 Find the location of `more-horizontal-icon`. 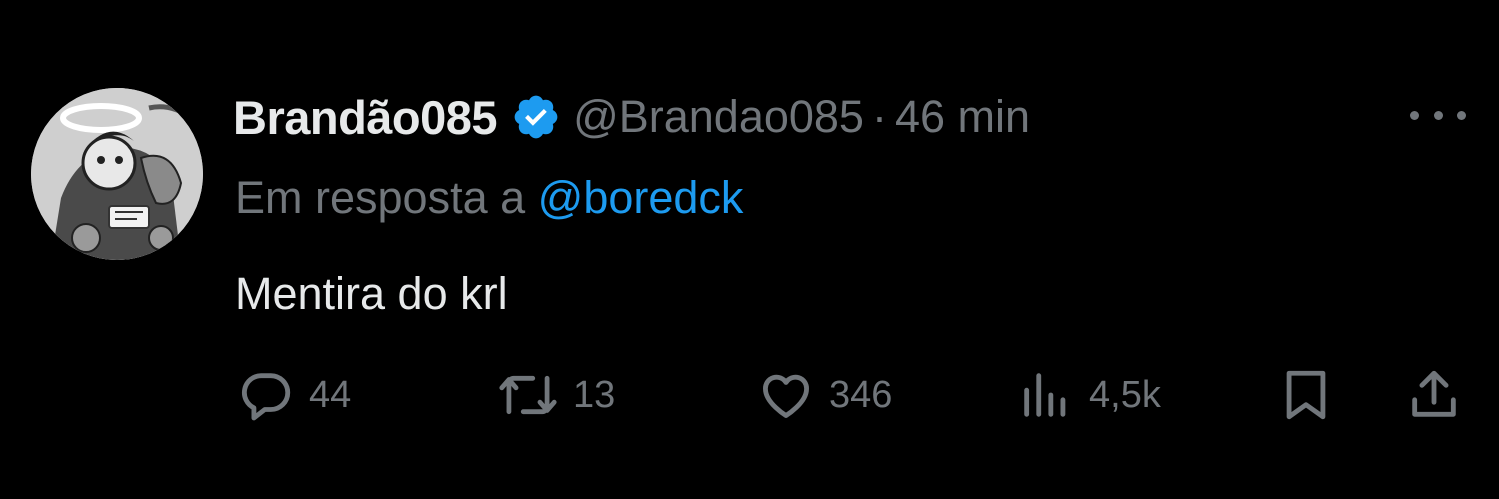

more-horizontal-icon is located at coordinates (1438, 115).